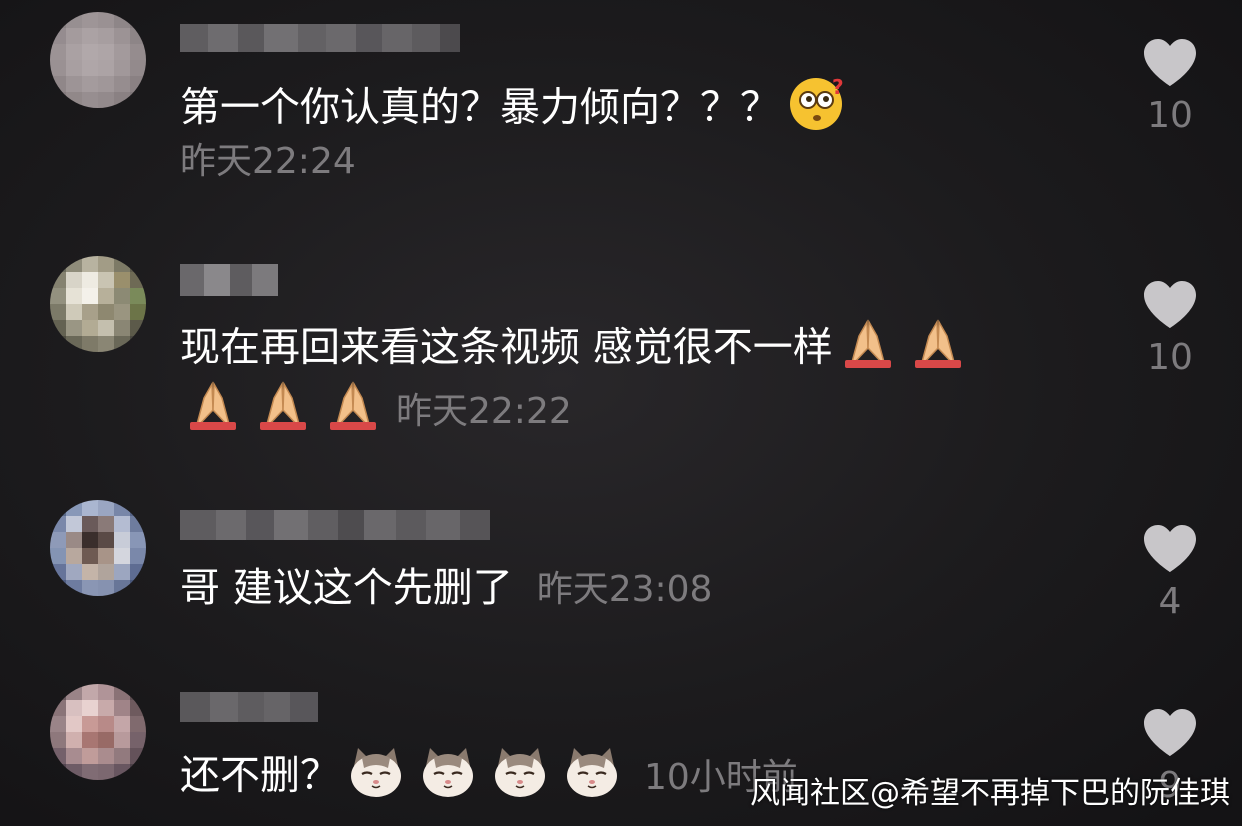  I want to click on comment-text: 哥 建议这个先删了 昨天23:08, so click(446, 589).